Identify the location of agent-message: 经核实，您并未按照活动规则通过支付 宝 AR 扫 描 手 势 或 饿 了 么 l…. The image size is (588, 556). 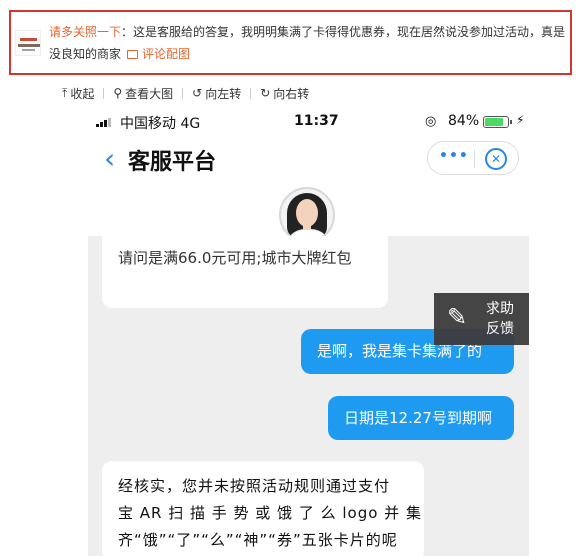
(263, 508).